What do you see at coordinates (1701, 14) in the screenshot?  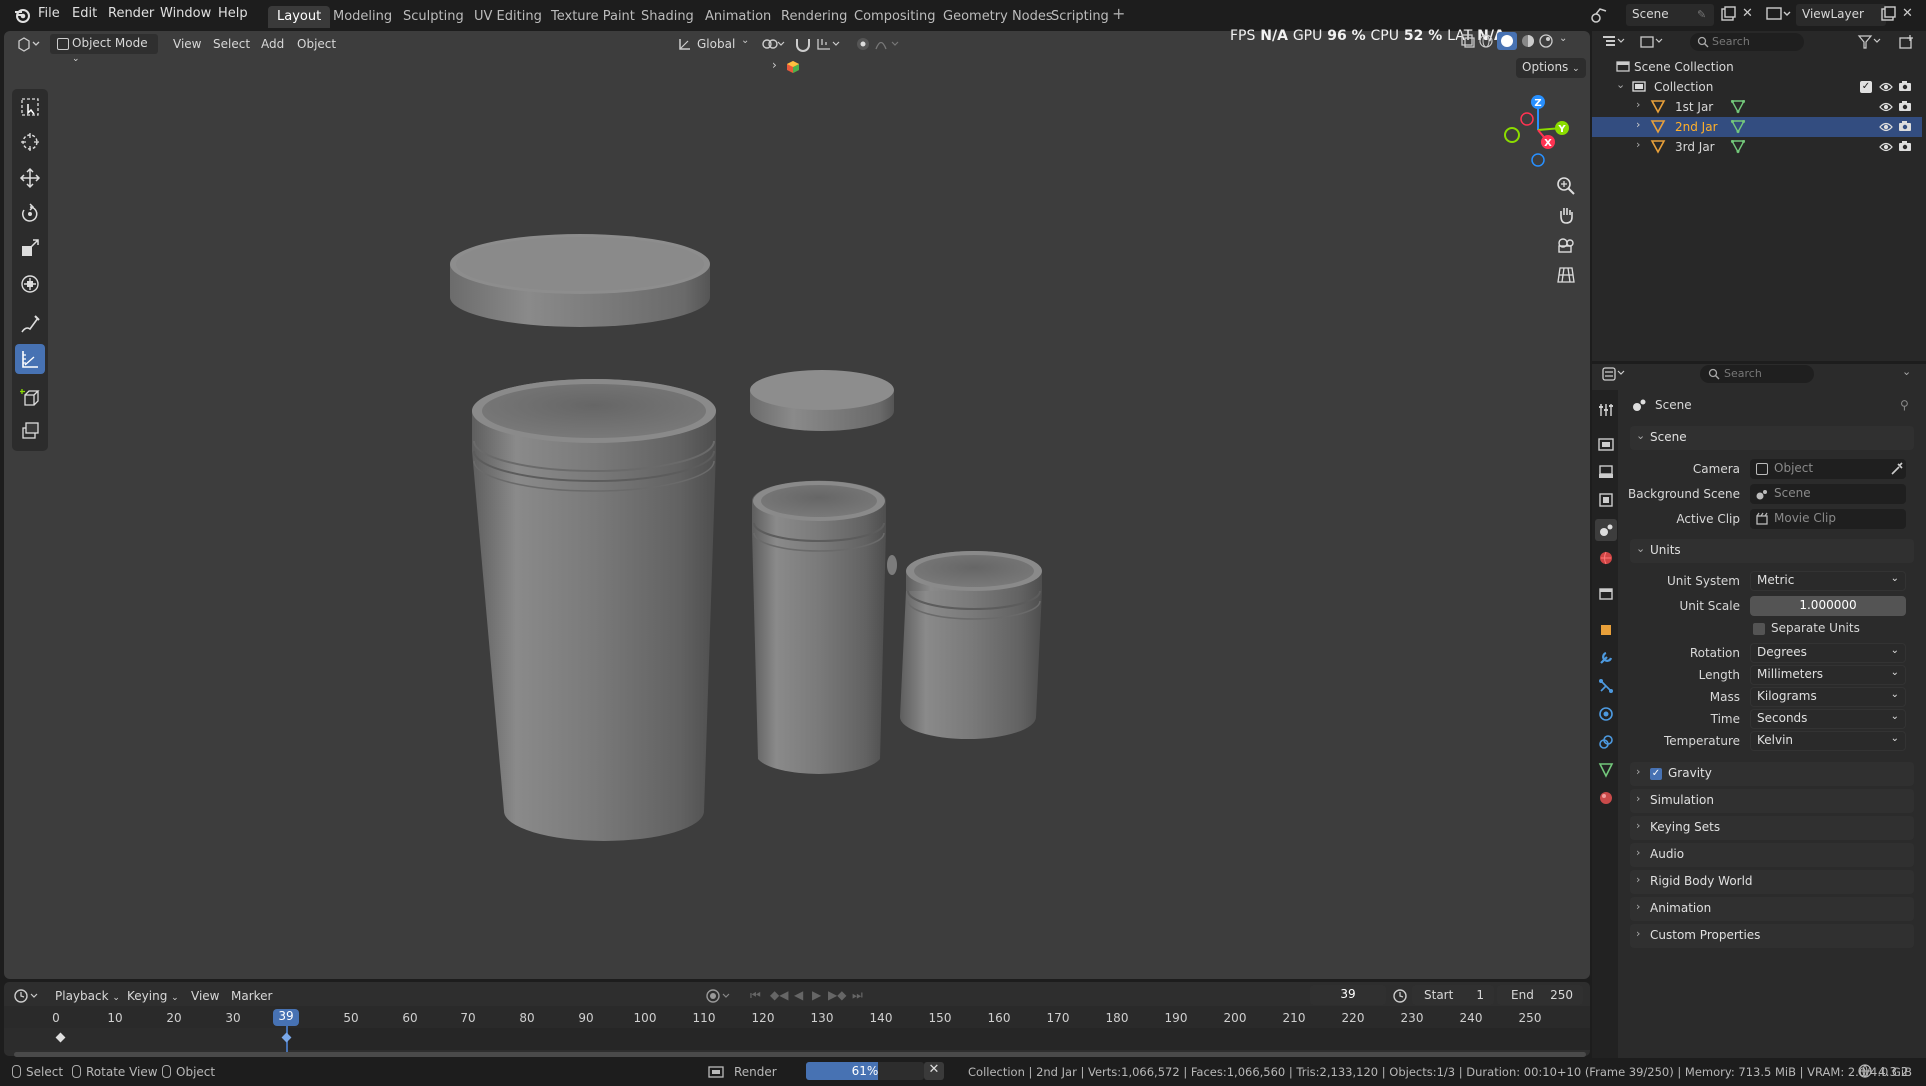 I see `pin-scene-icon: ✎` at bounding box center [1701, 14].